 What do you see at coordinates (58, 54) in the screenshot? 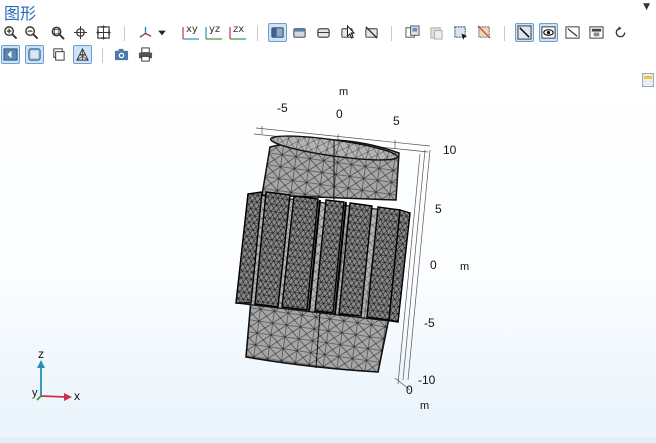
I see `axis-ortho-icon` at bounding box center [58, 54].